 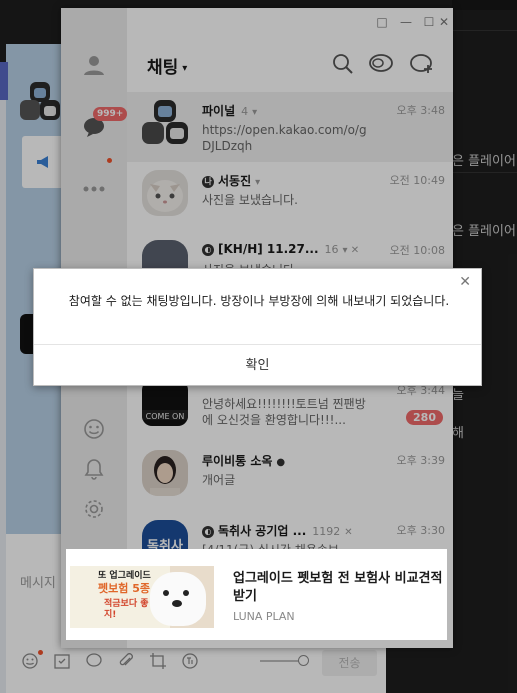 What do you see at coordinates (465, 282) in the screenshot?
I see `close-icon: ✕` at bounding box center [465, 282].